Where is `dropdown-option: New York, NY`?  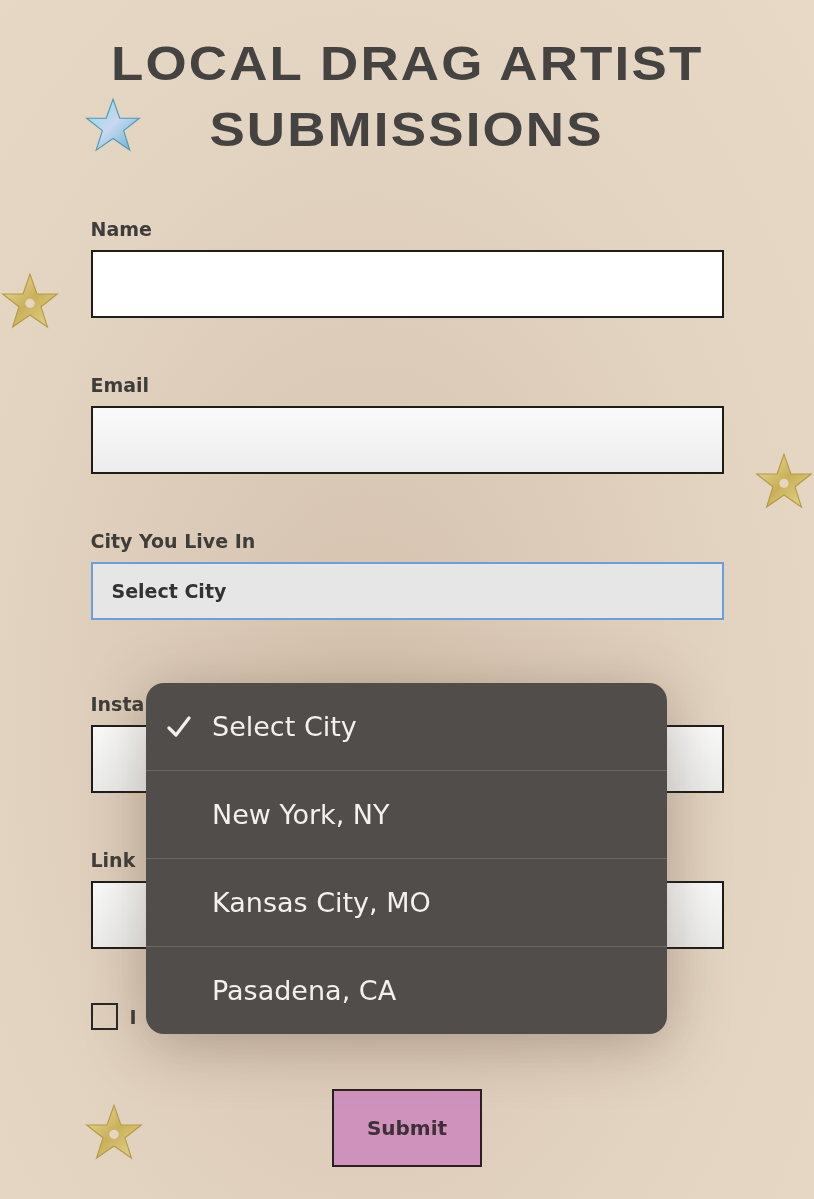 dropdown-option: New York, NY is located at coordinates (406, 814).